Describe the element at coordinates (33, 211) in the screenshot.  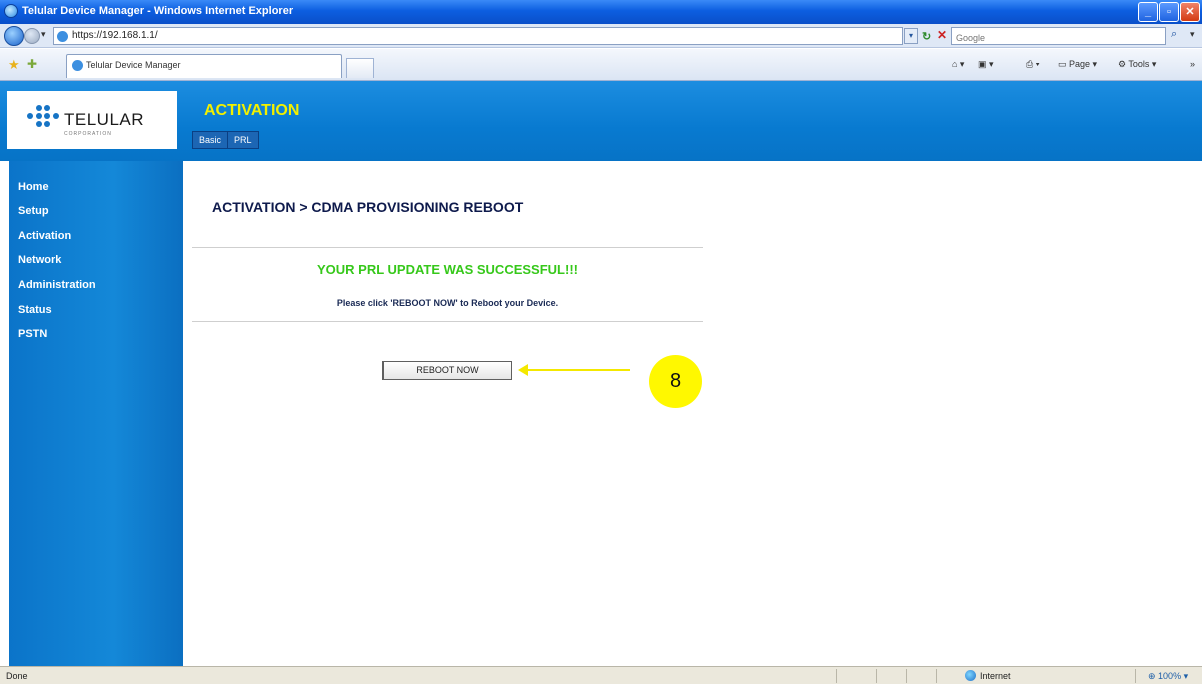
I see `sidebar-item-setup: Setup` at that location.